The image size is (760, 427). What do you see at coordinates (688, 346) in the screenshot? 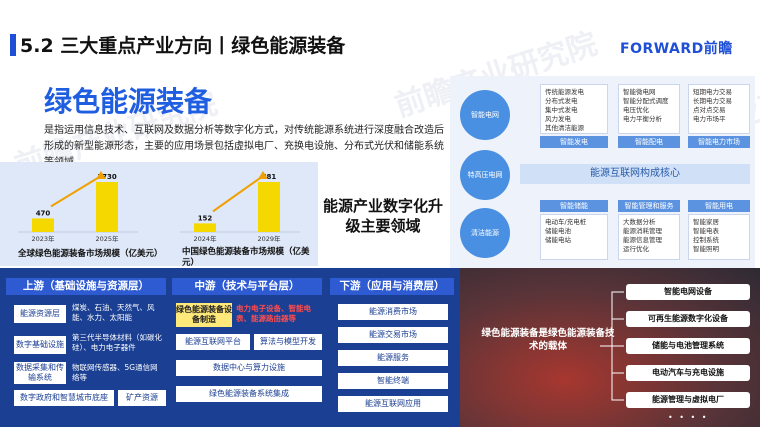
I see `carrier-item: 储能与电池管理系统` at bounding box center [688, 346].